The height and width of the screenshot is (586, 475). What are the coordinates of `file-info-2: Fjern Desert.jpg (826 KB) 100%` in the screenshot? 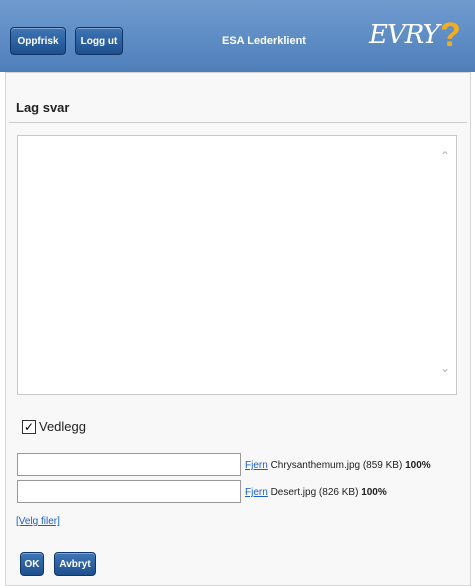 It's located at (316, 492).